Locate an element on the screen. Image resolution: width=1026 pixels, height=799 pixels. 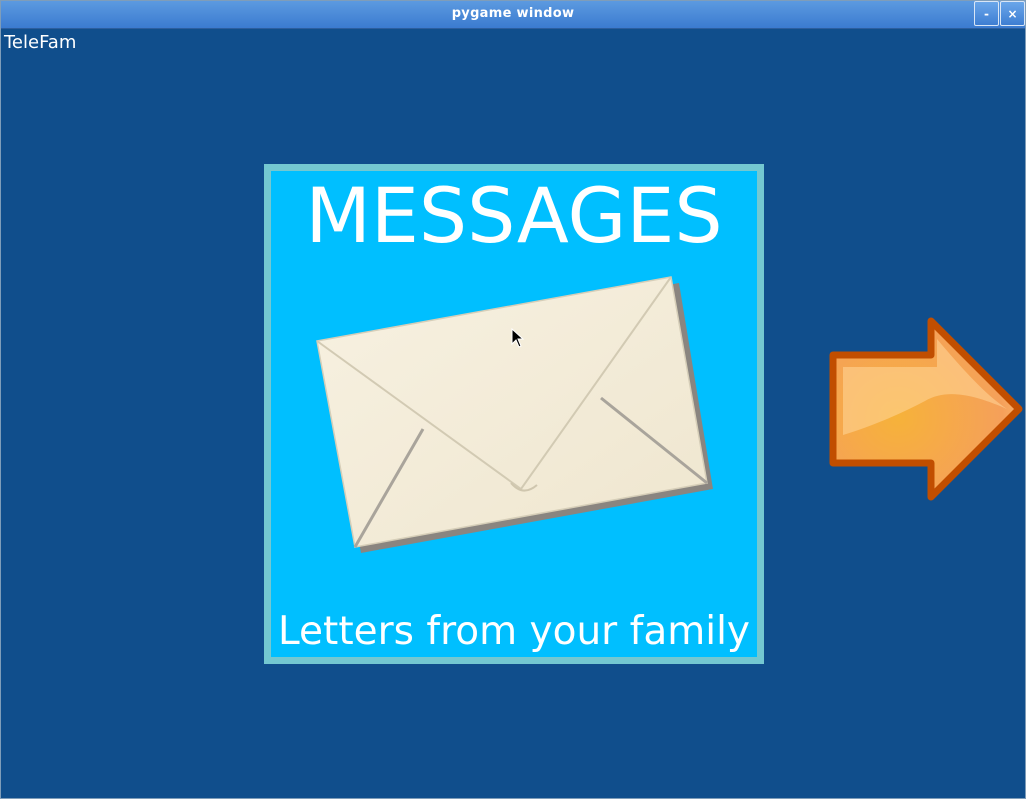
app-name-label: TeleFam is located at coordinates (40, 42).